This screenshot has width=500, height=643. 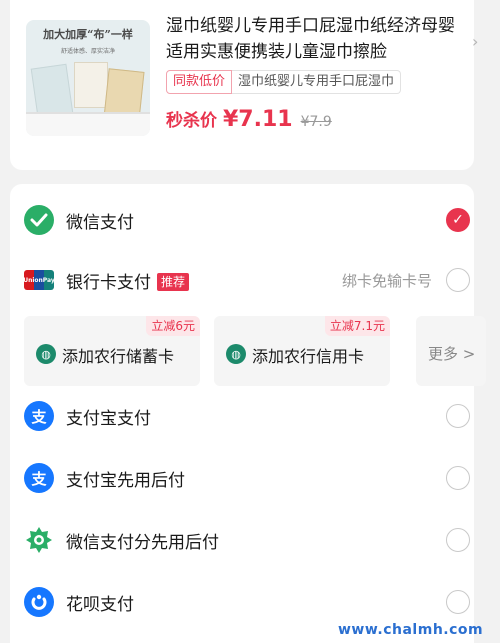 I want to click on add-abc-debit-card: 立减6元 ◍ 添加农行储蓄卡, so click(x=112, y=351).